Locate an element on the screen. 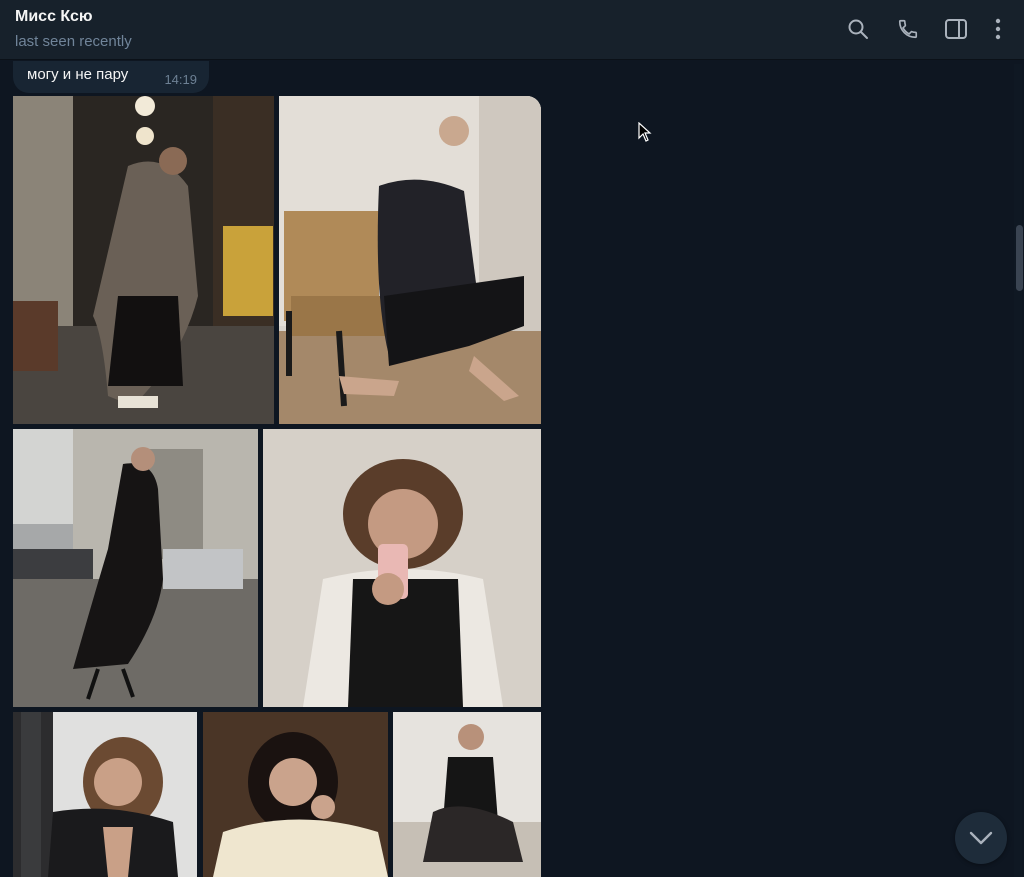  mouse-cursor-icon is located at coordinates (645, 134).